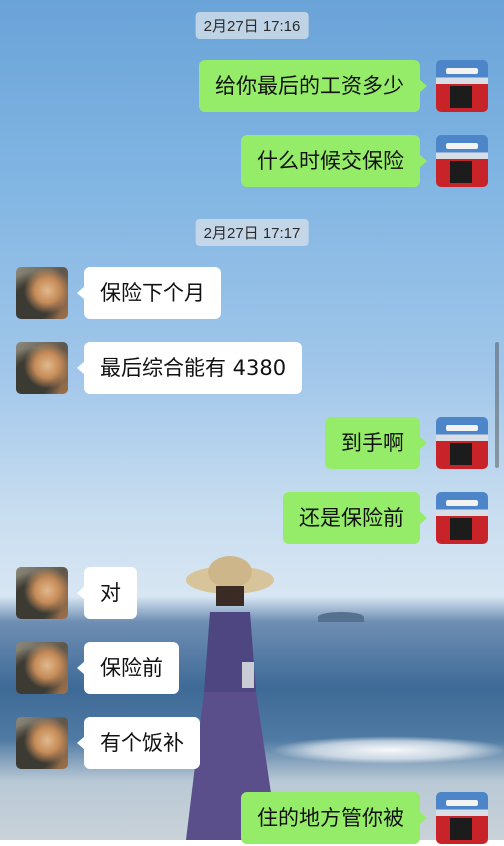 This screenshot has height=846, width=504. What do you see at coordinates (252, 744) in the screenshot?
I see `message-row-incoming: 有个饭补` at bounding box center [252, 744].